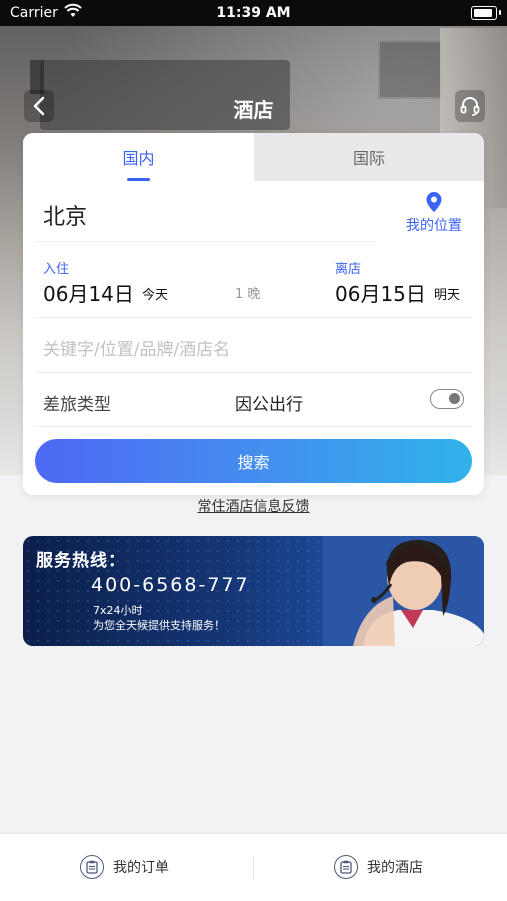 The image size is (507, 901). I want to click on checkin-date: 06月14日, so click(88, 292).